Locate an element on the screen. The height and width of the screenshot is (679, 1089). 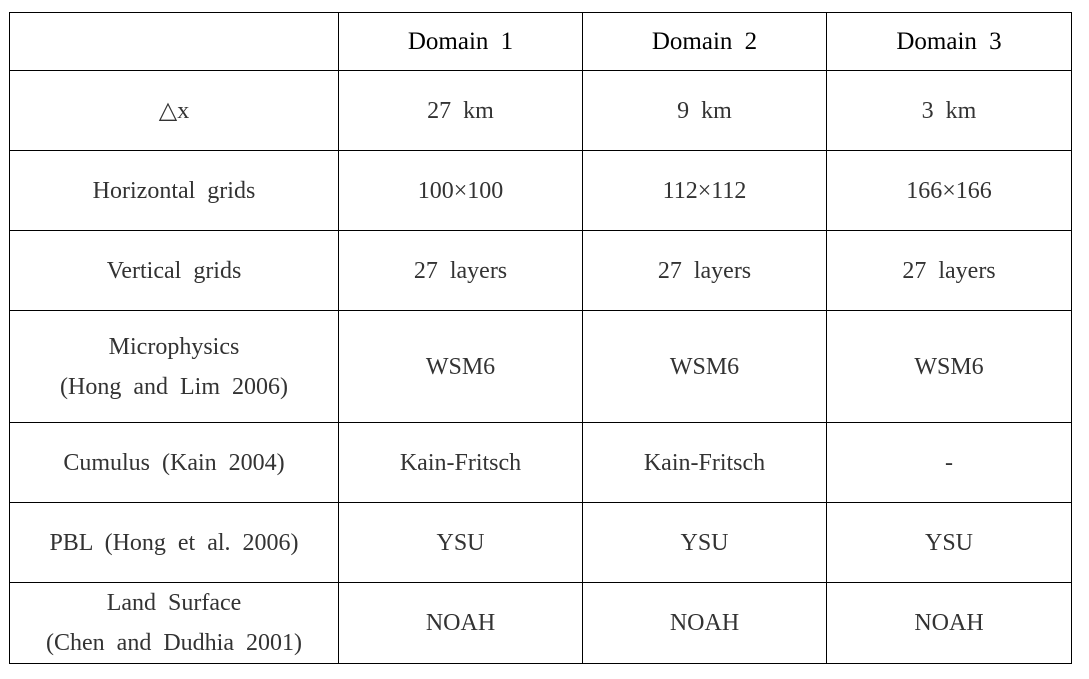
table-cell: 27 km is located at coordinates (460, 110).